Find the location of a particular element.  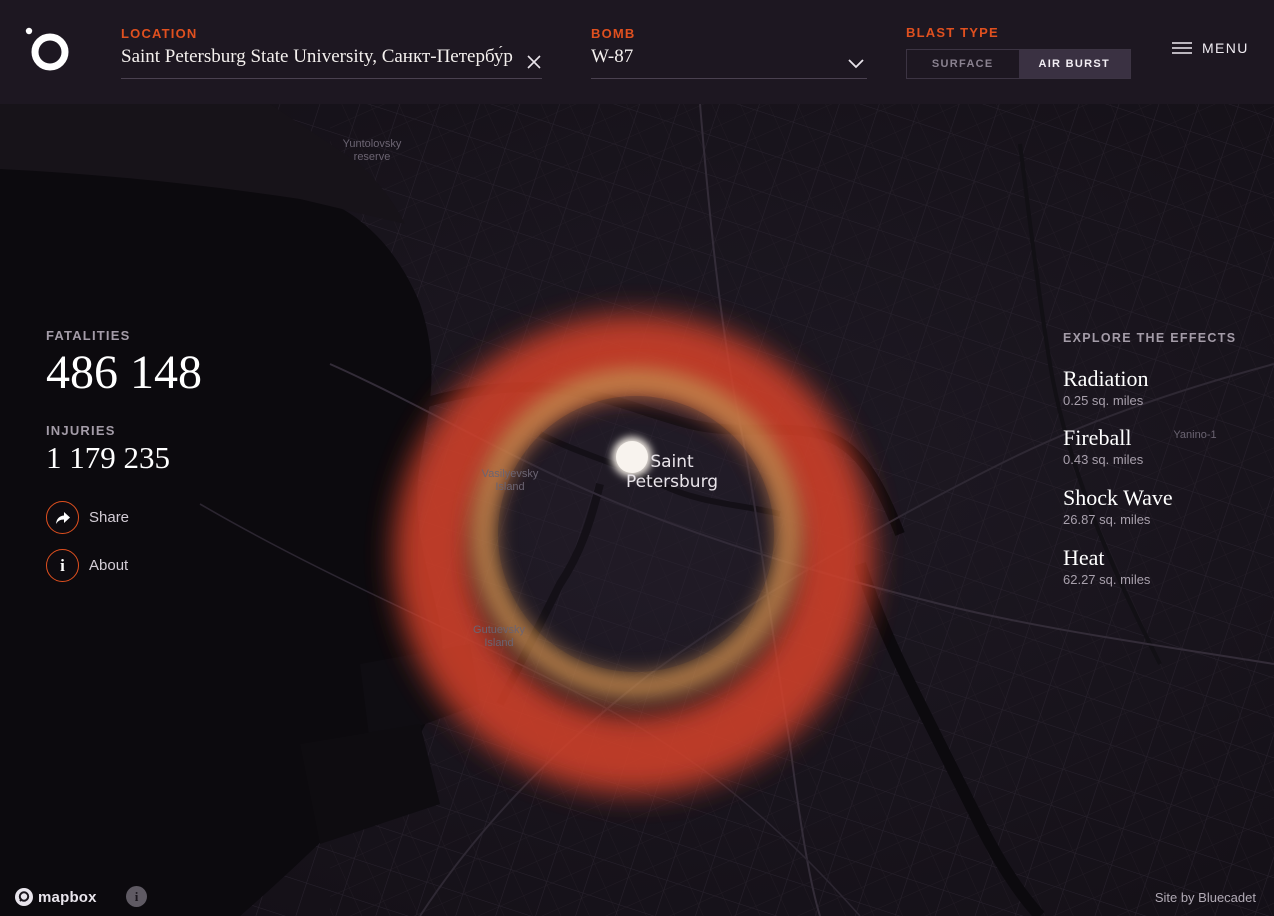

menu-button: MENU is located at coordinates (1210, 48).